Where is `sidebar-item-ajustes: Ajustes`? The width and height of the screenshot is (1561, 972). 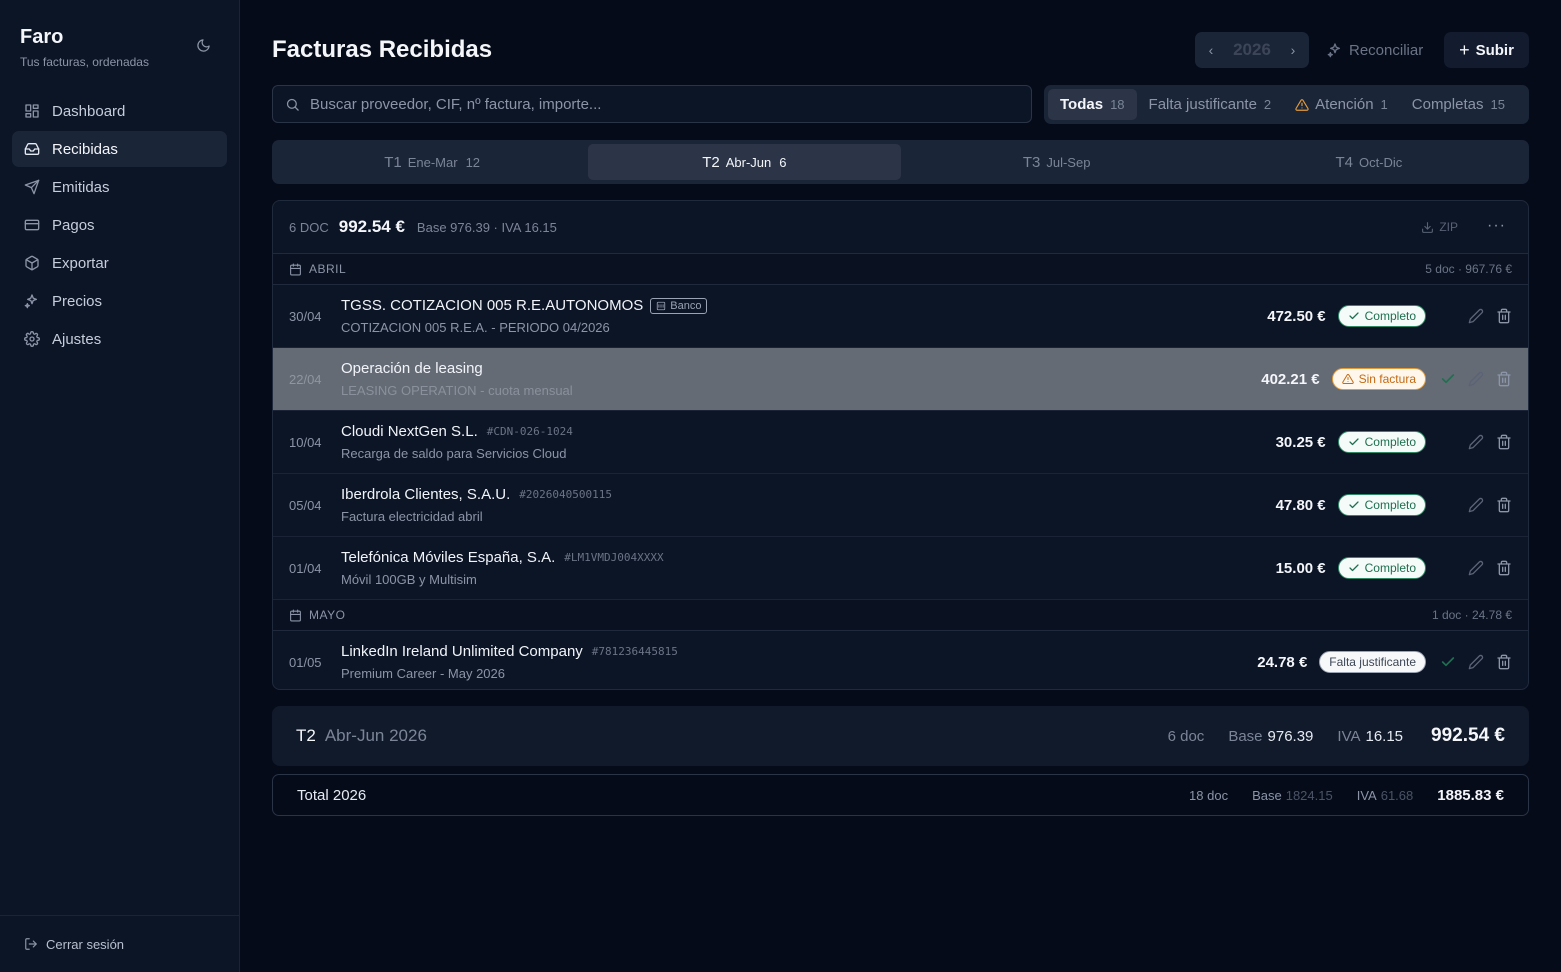
sidebar-item-ajustes: Ajustes is located at coordinates (119, 339).